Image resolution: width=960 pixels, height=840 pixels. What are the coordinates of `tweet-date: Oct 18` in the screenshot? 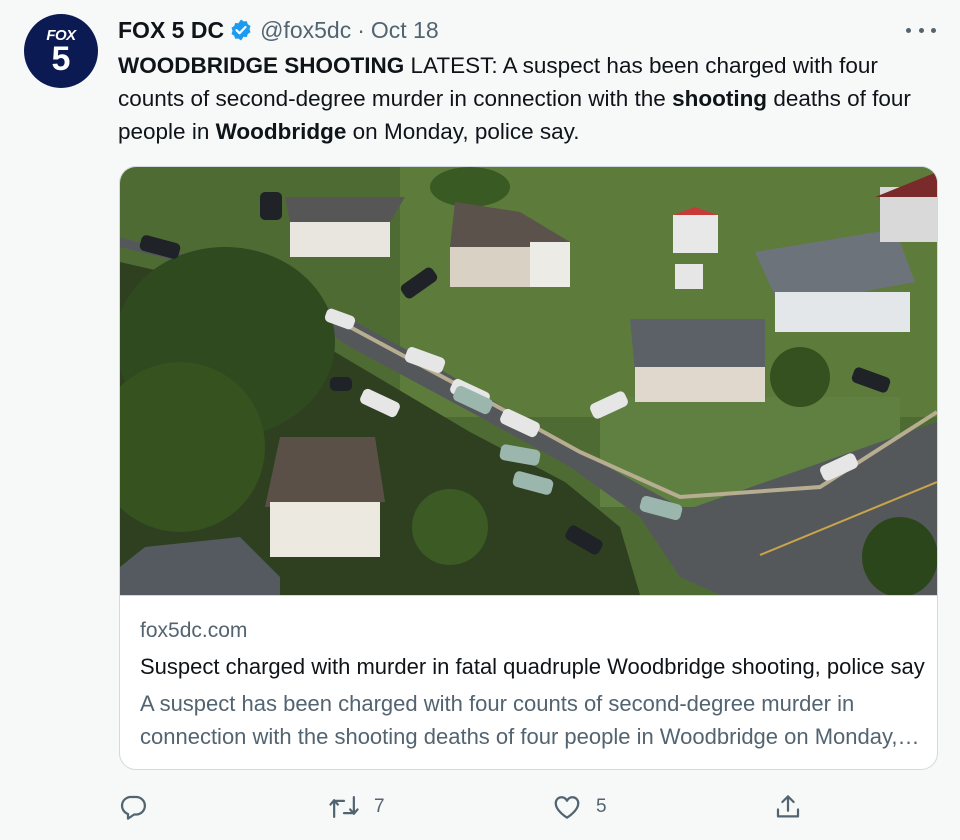 It's located at (405, 30).